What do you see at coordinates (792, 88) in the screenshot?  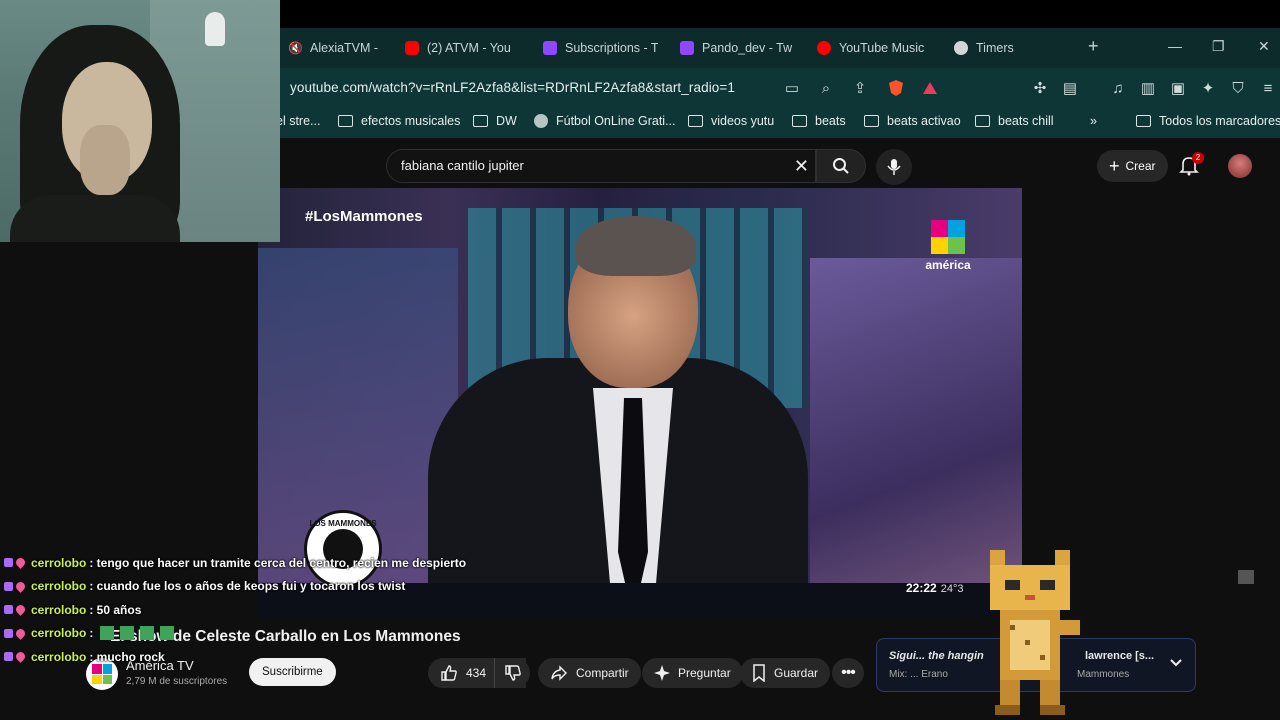 I see `cast-icon: ▭` at bounding box center [792, 88].